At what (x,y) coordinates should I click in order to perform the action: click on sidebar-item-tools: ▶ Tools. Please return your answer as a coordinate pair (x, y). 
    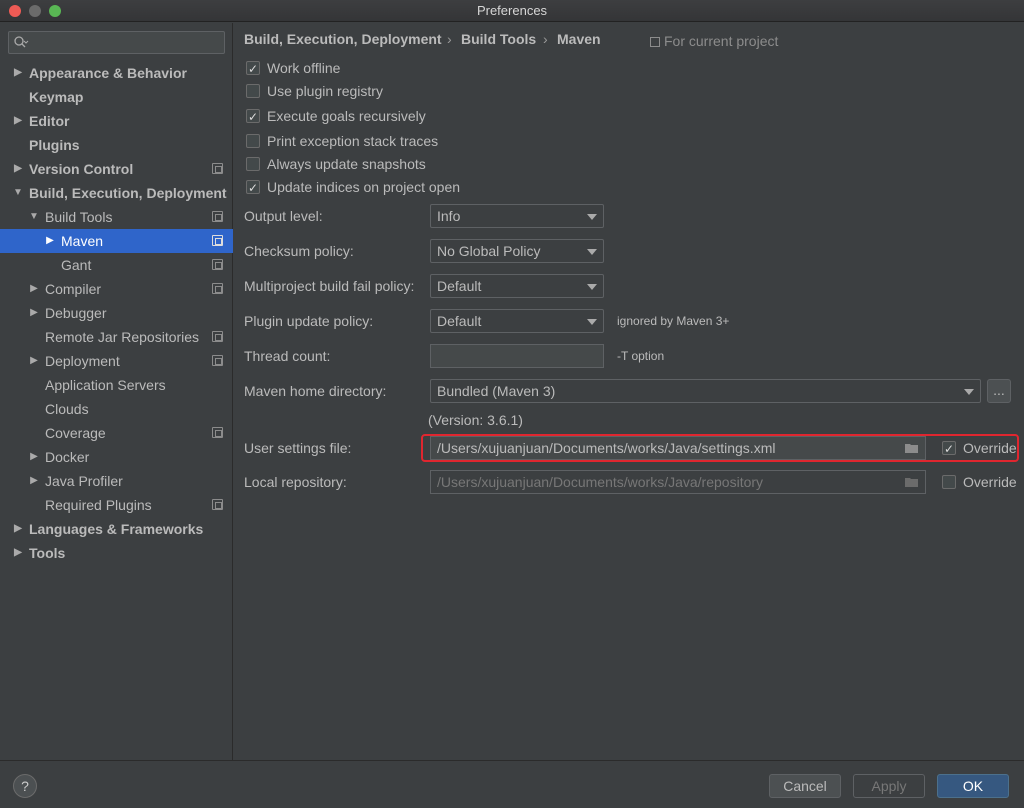
    Looking at the image, I should click on (116, 553).